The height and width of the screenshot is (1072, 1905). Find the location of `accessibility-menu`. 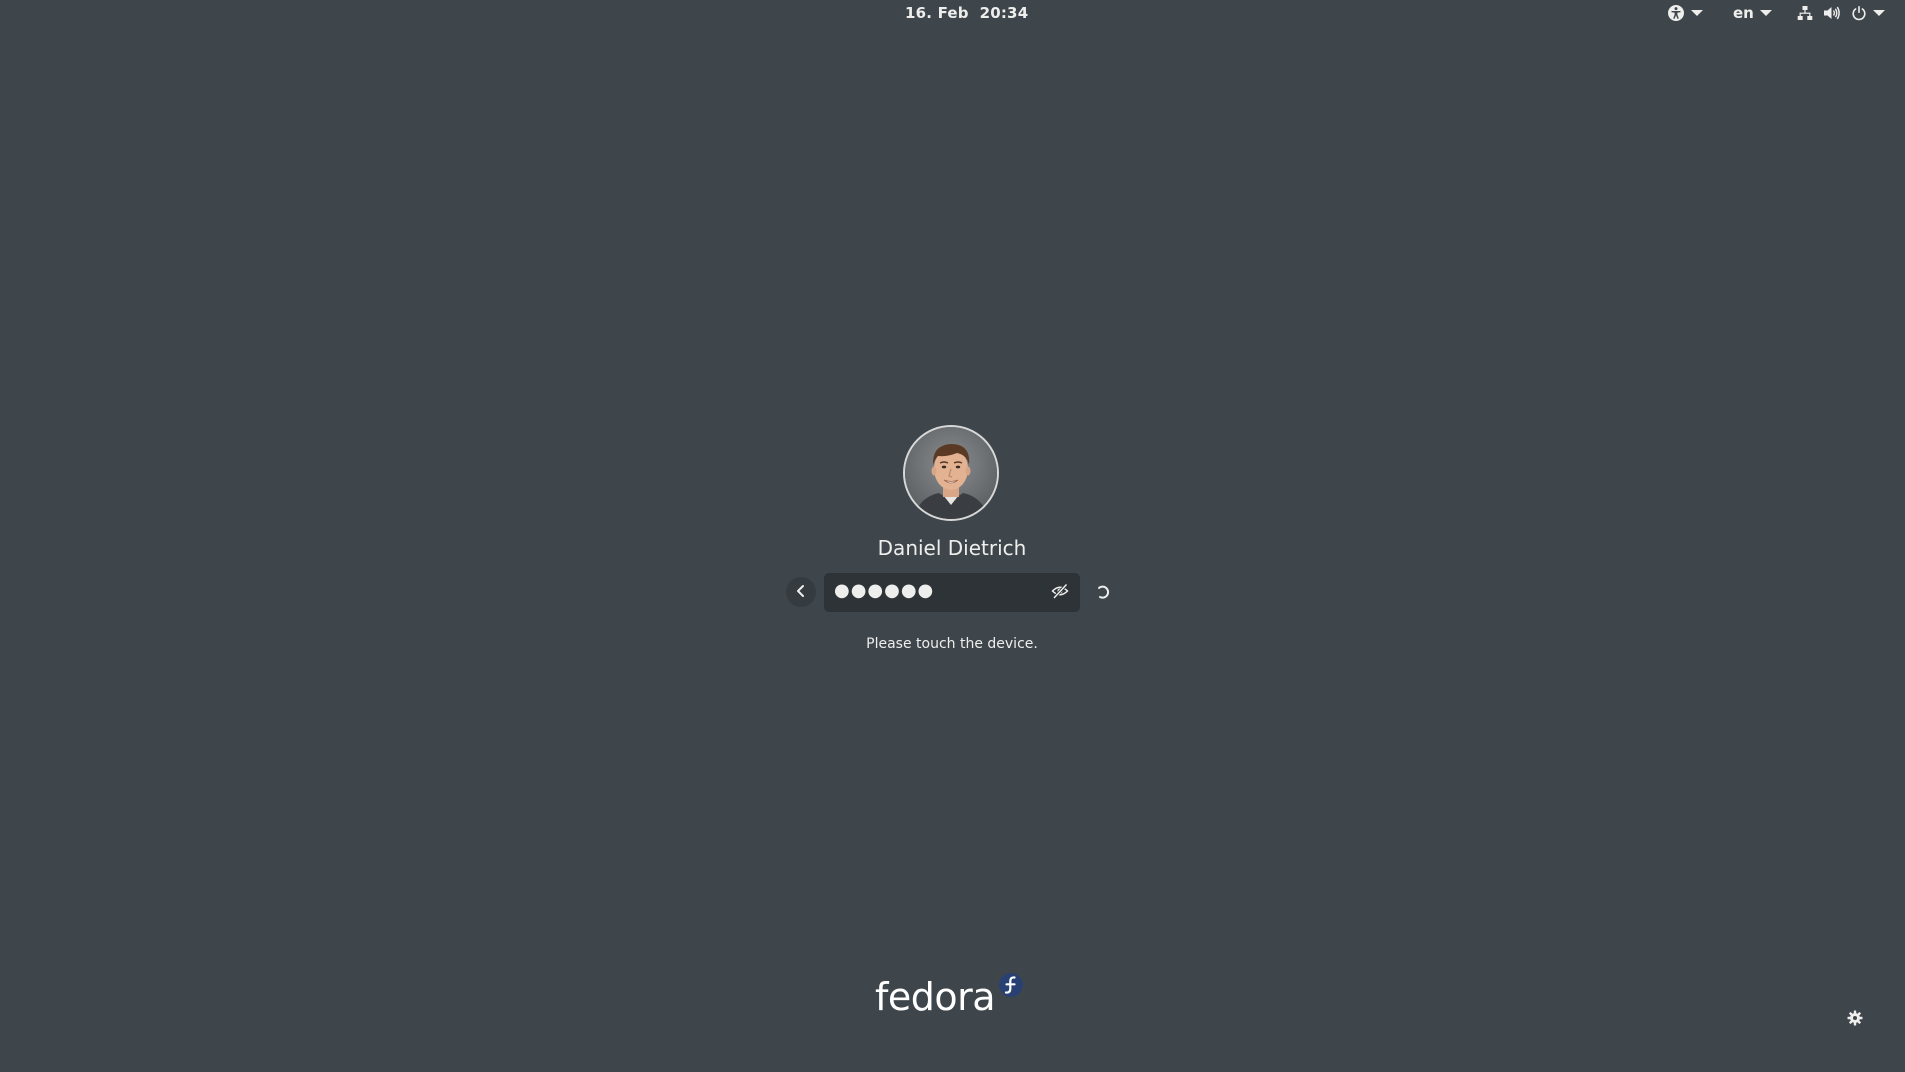

accessibility-menu is located at coordinates (1685, 13).